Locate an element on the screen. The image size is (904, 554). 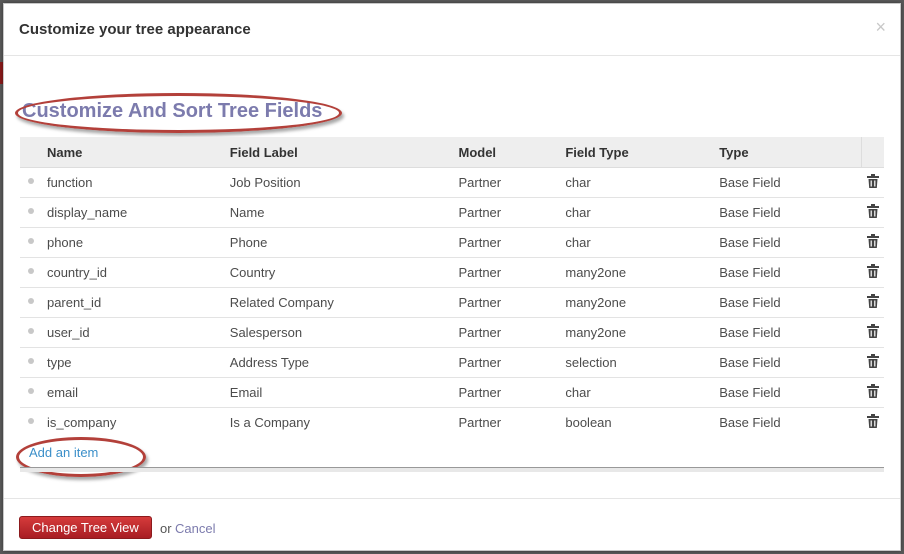
header-field-type: Field Type is located at coordinates (642, 152).